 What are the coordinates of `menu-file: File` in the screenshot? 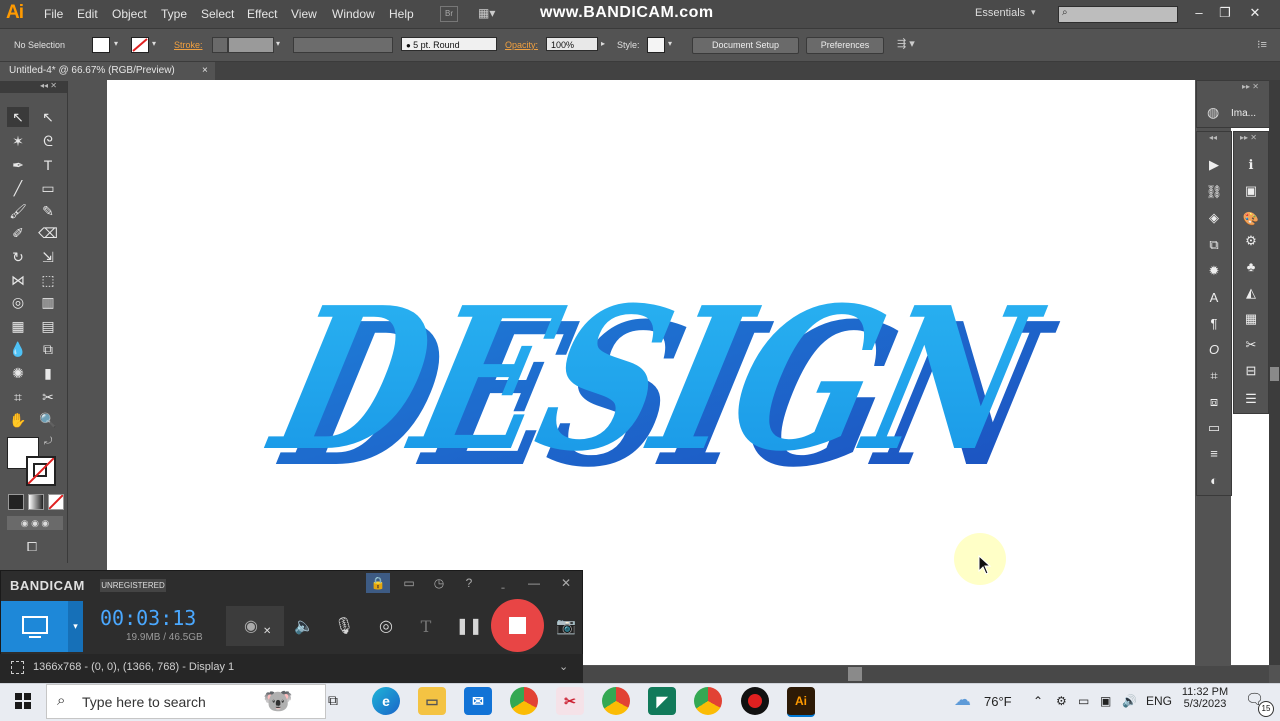 It's located at (53, 14).